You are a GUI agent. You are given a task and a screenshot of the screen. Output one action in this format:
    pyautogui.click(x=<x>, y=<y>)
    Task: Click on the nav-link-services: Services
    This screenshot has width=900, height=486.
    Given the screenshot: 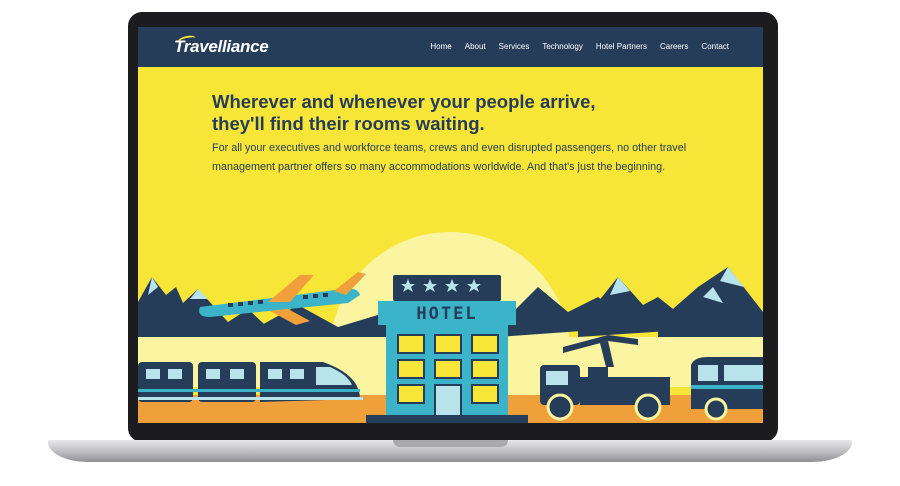 What is the action you would take?
    pyautogui.click(x=514, y=46)
    